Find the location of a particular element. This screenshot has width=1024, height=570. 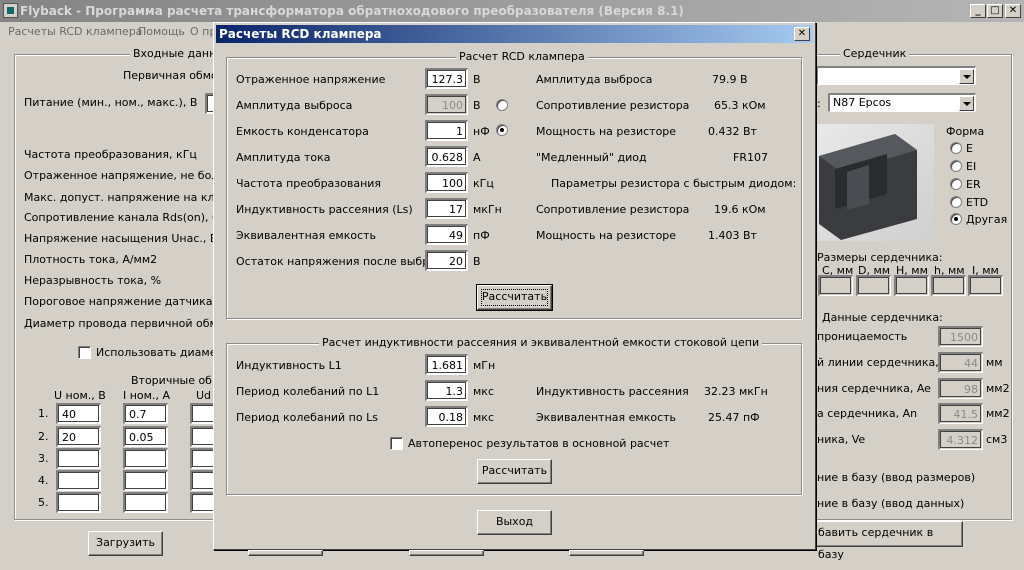

auto-transfer-checkbox is located at coordinates (396, 443).